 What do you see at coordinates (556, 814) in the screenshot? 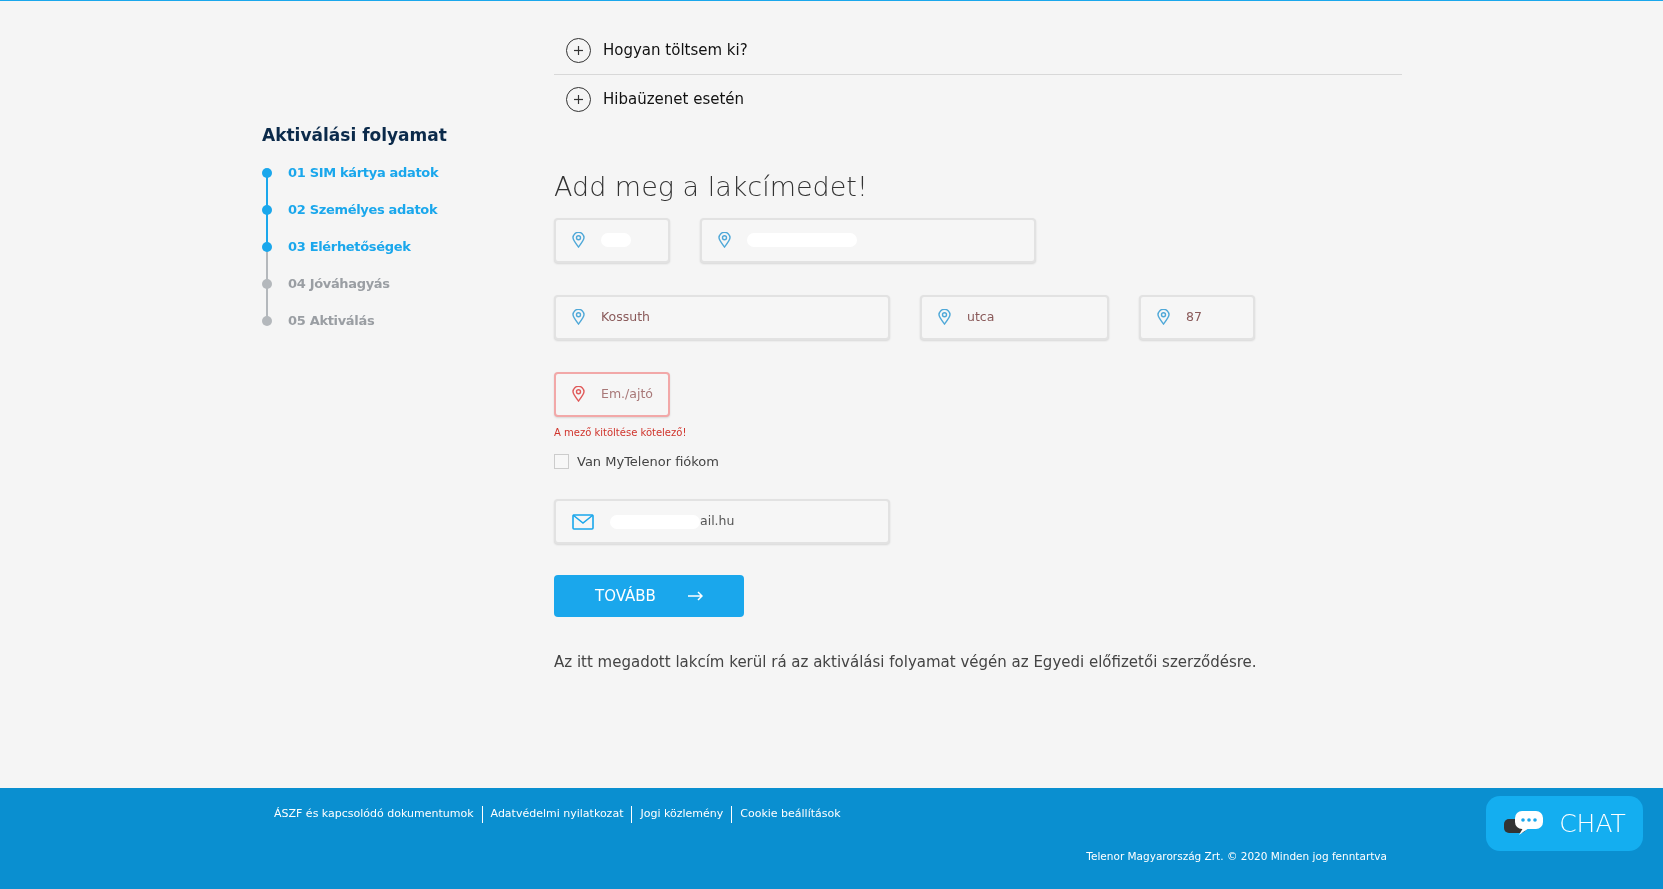
I see `footer-link: Adatvédelmi nyilatkozat` at bounding box center [556, 814].